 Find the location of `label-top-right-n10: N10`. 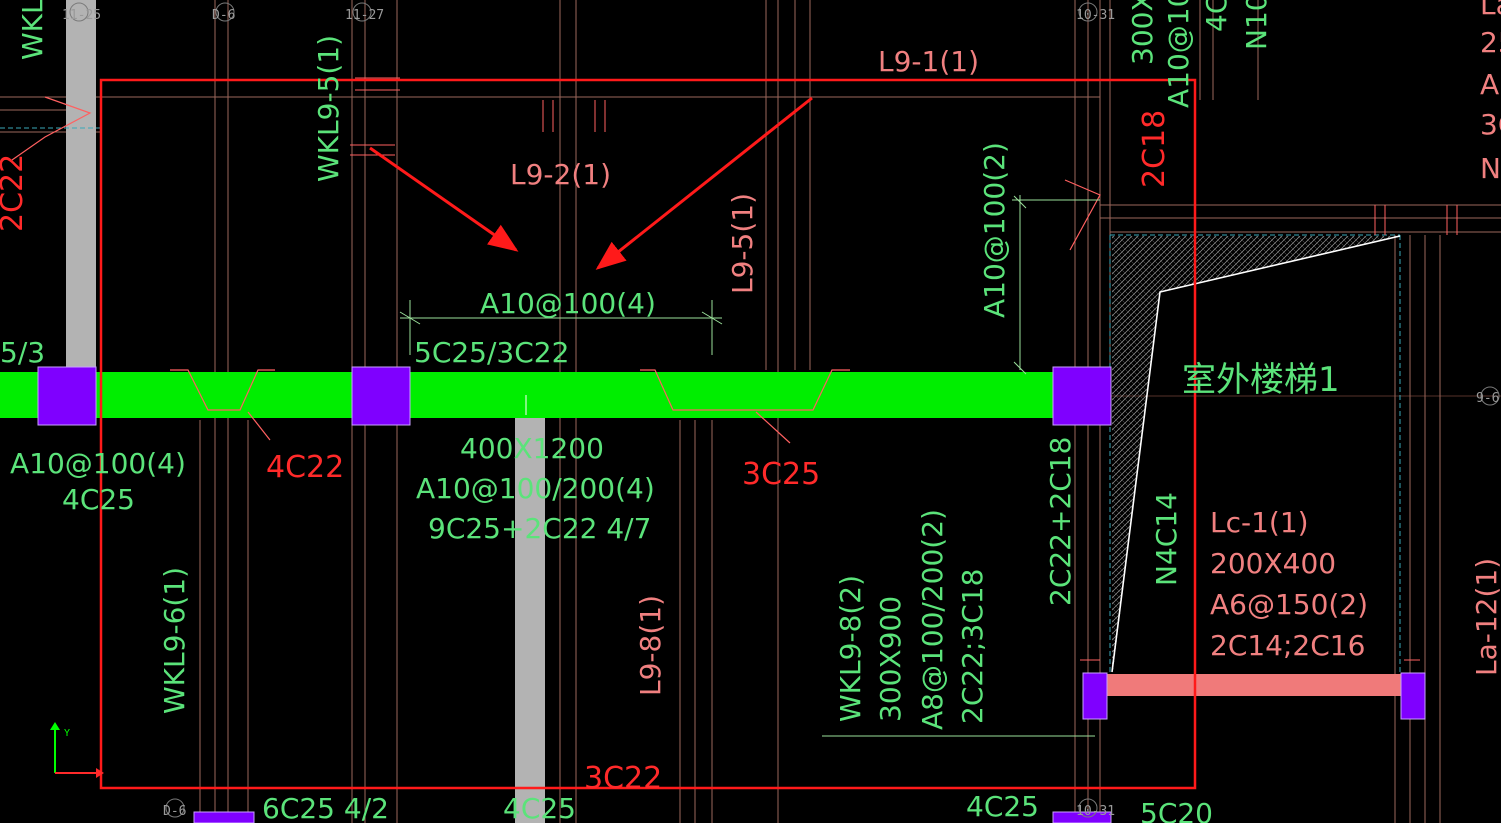

label-top-right-n10: N10 is located at coordinates (1256, 25).